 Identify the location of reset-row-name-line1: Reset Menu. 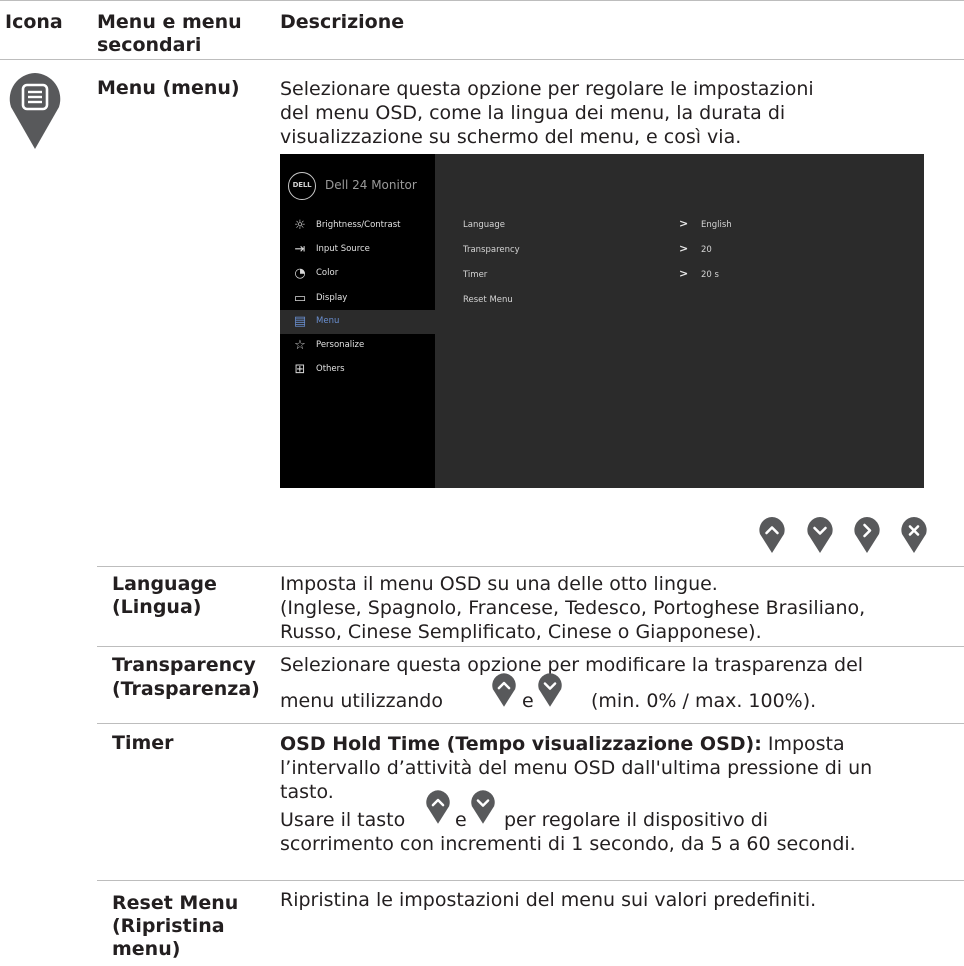
(175, 903).